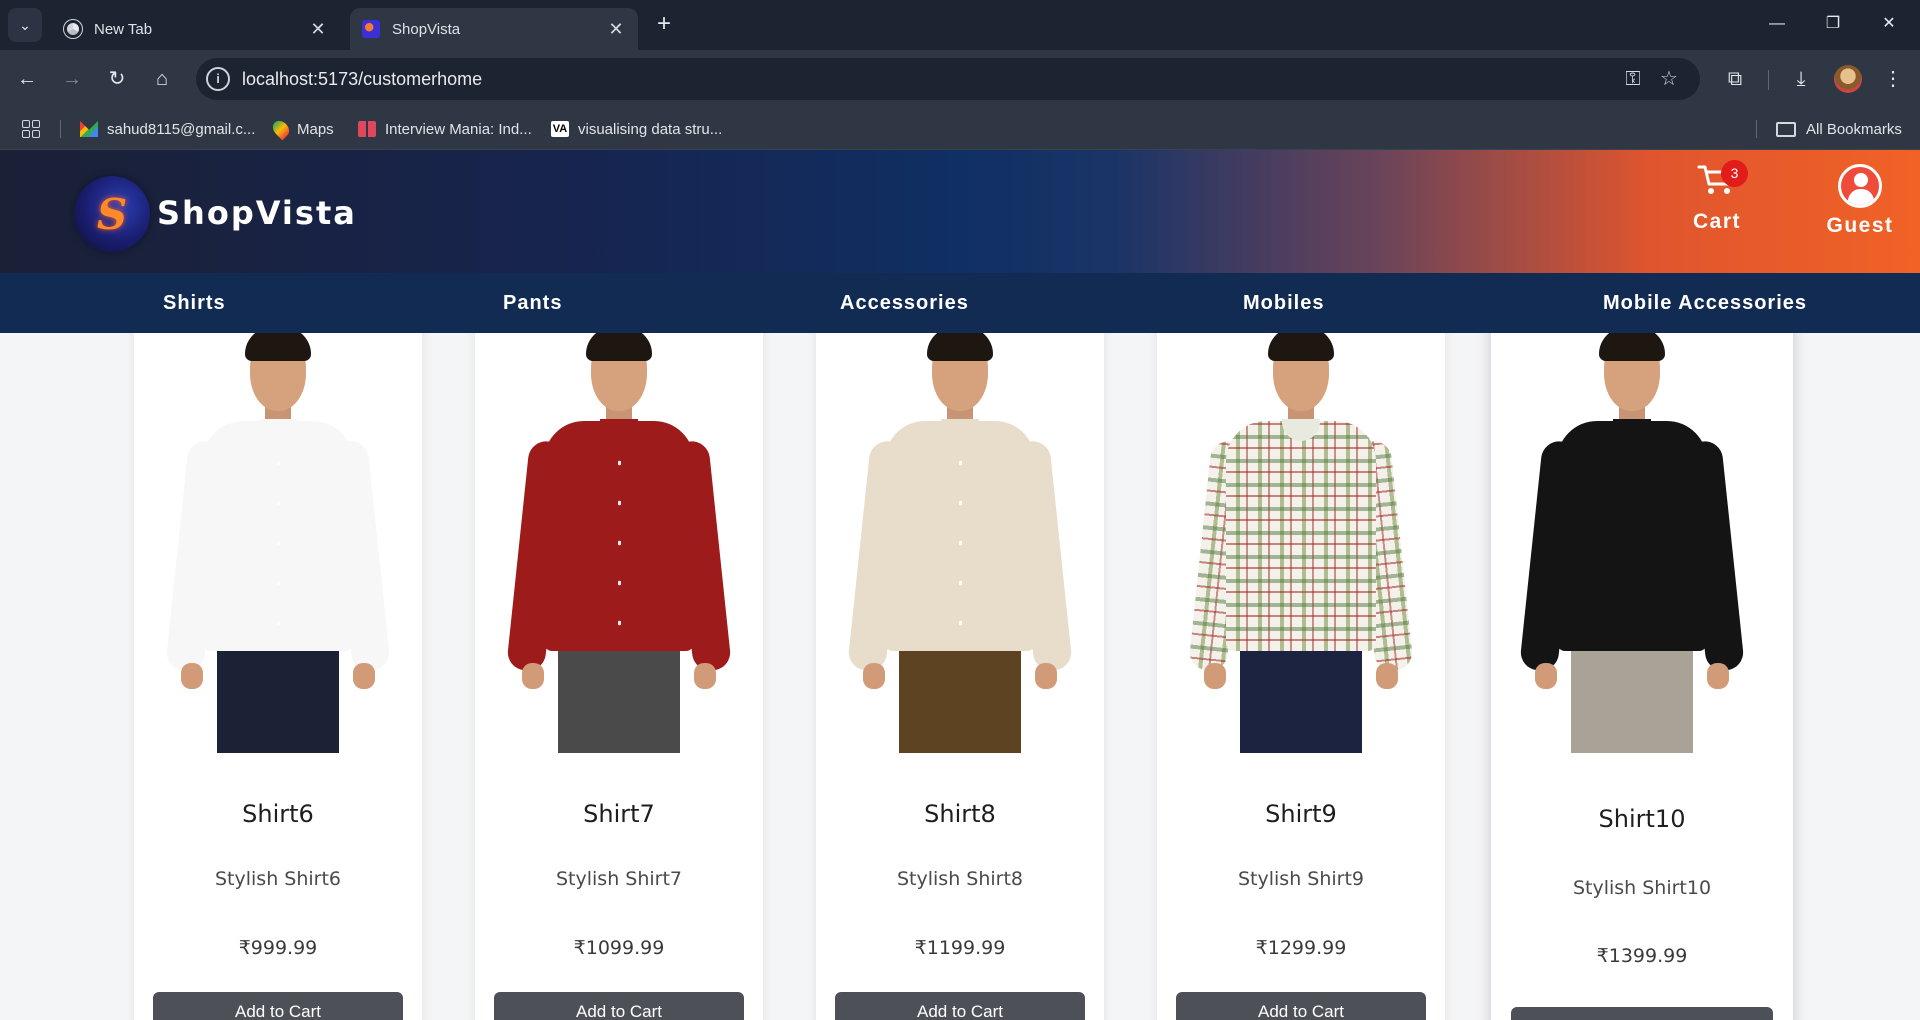  Describe the element at coordinates (1786, 129) in the screenshot. I see `folder-icon` at that location.